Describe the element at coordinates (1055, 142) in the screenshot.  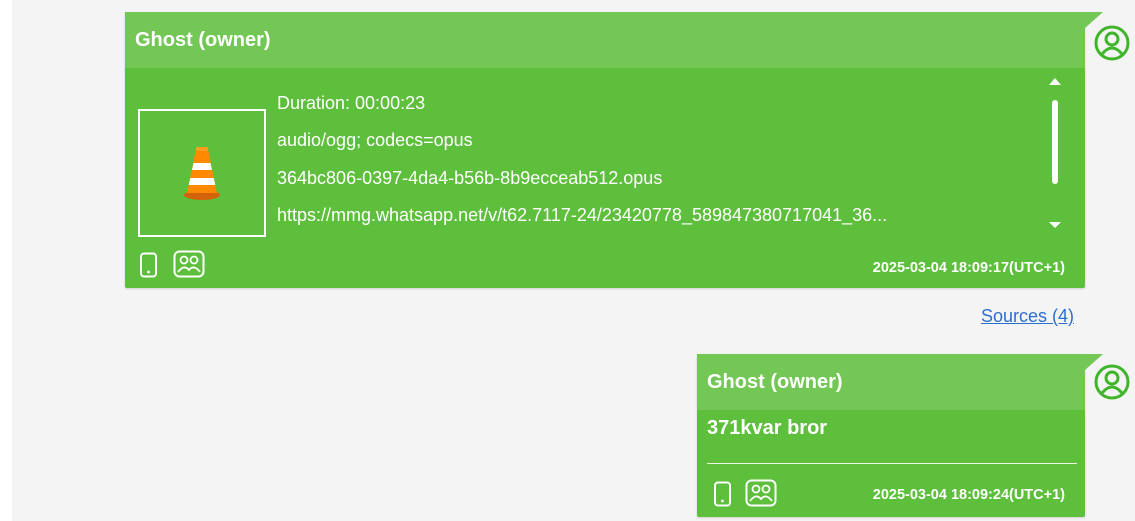
I see `scroll-thumb` at that location.